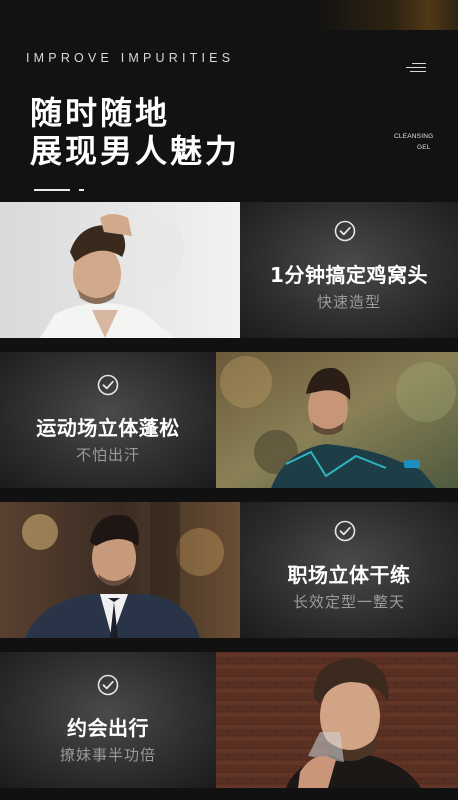 This screenshot has height=800, width=458. What do you see at coordinates (52, 190) in the screenshot?
I see `divider-dash` at bounding box center [52, 190].